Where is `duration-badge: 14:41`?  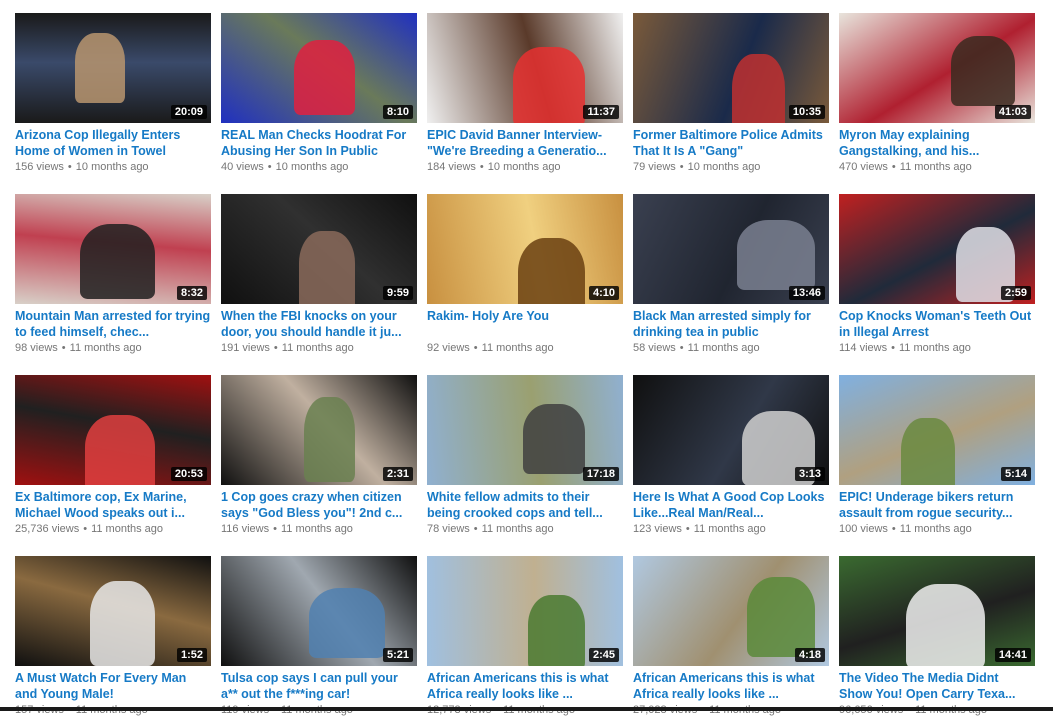
duration-badge: 14:41 is located at coordinates (1012, 655).